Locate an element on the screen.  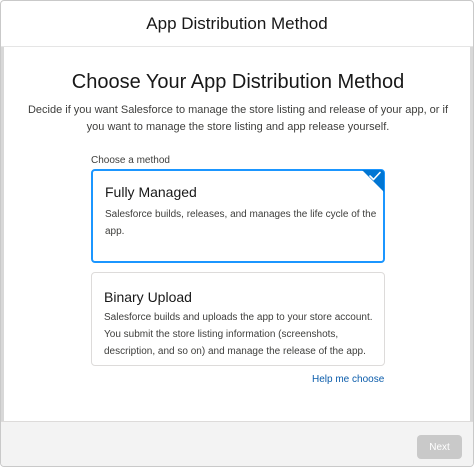
option-title: Binary Upload is located at coordinates (148, 297).